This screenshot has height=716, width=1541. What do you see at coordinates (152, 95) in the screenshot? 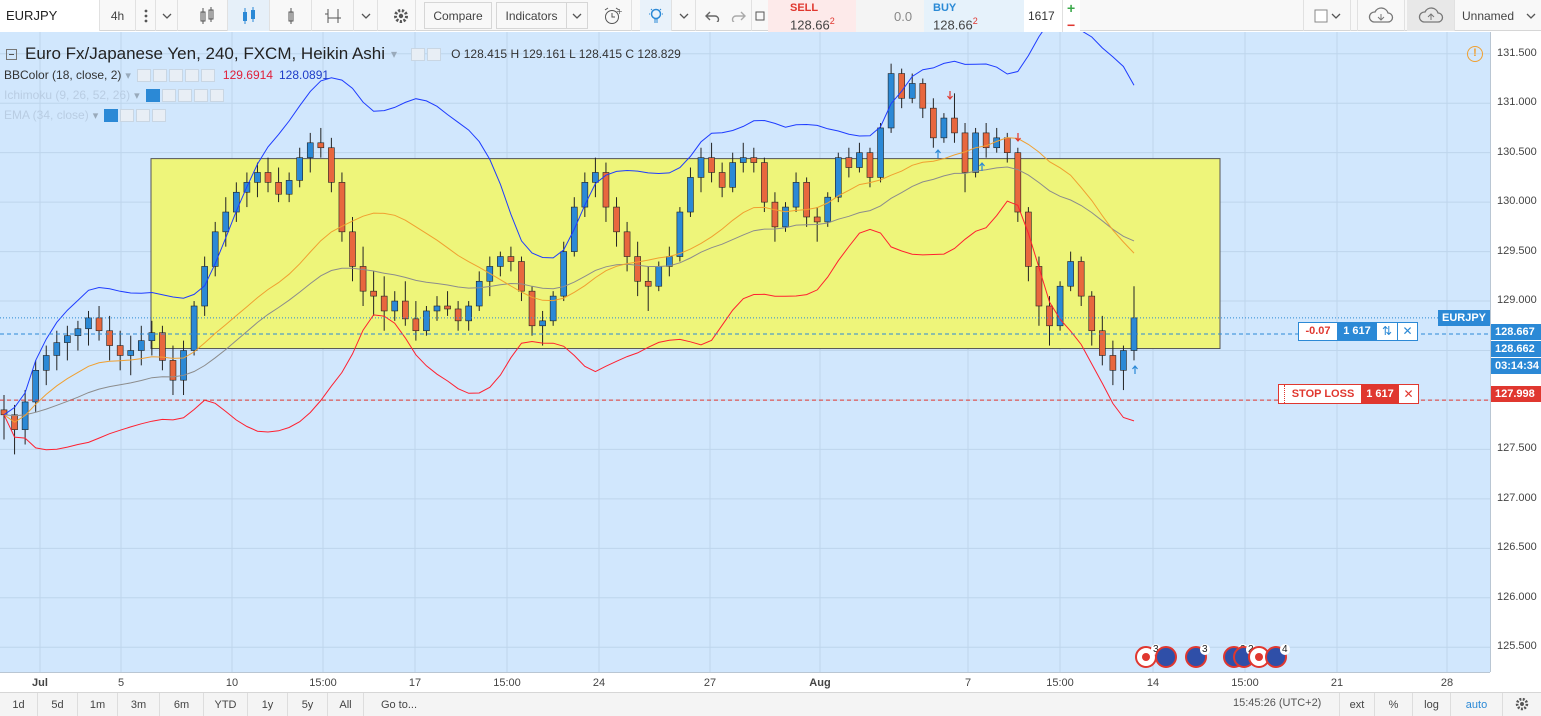
I see `ichimoku-visibility-icon` at bounding box center [152, 95].